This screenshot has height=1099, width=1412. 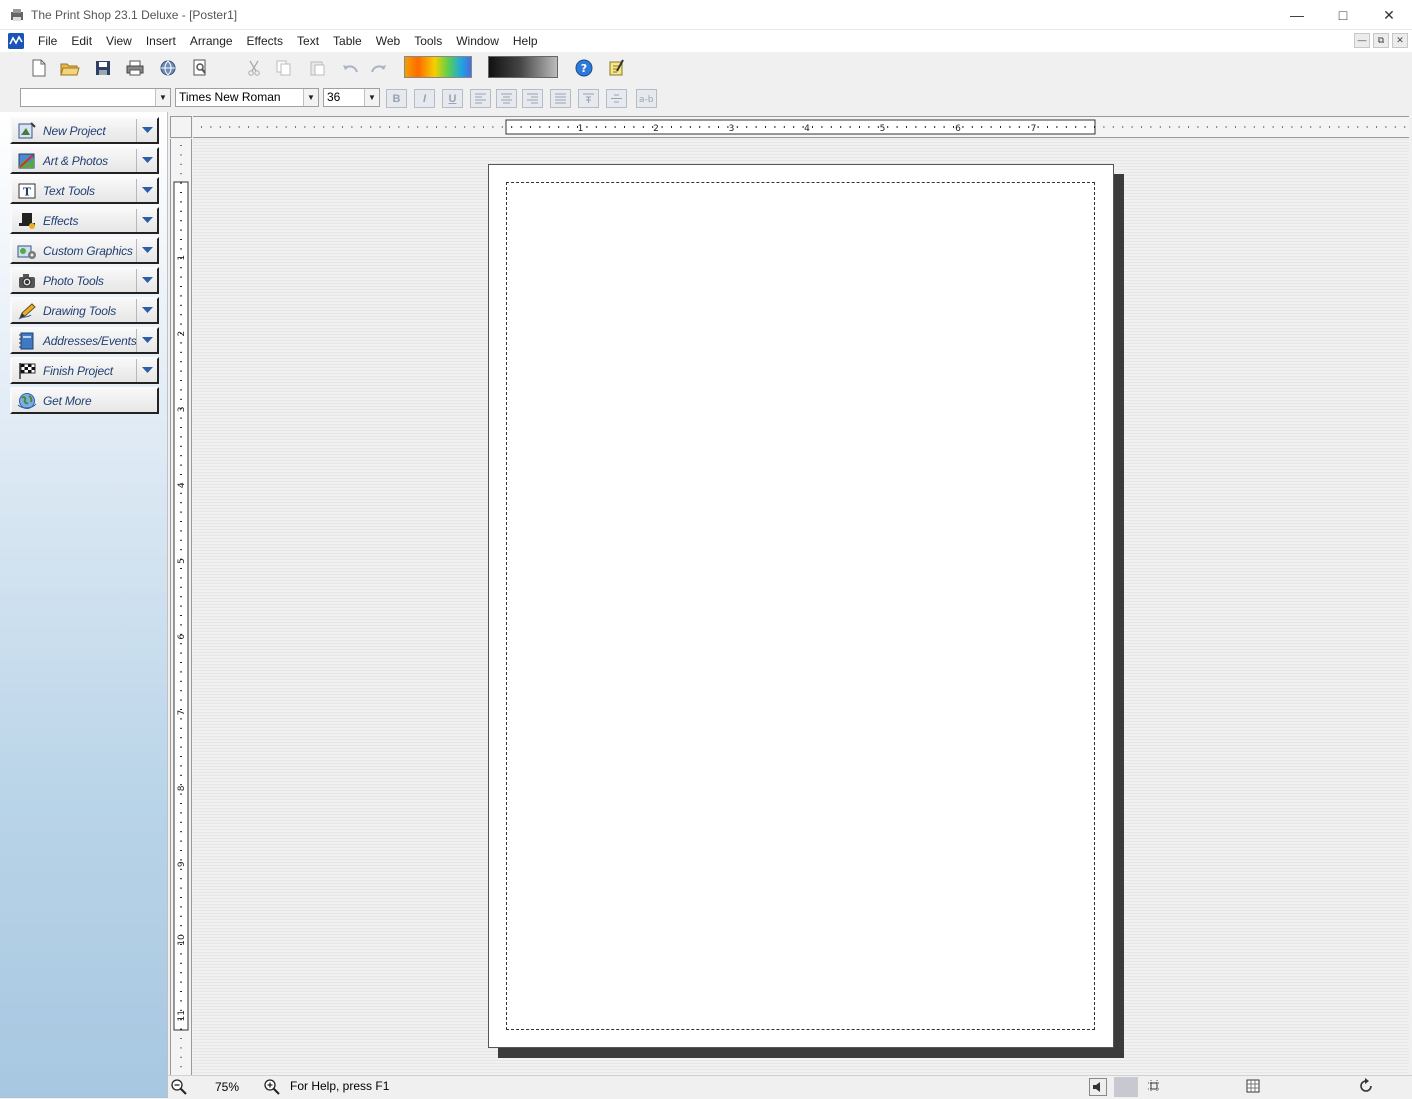 What do you see at coordinates (135, 68) in the screenshot?
I see `print-icon` at bounding box center [135, 68].